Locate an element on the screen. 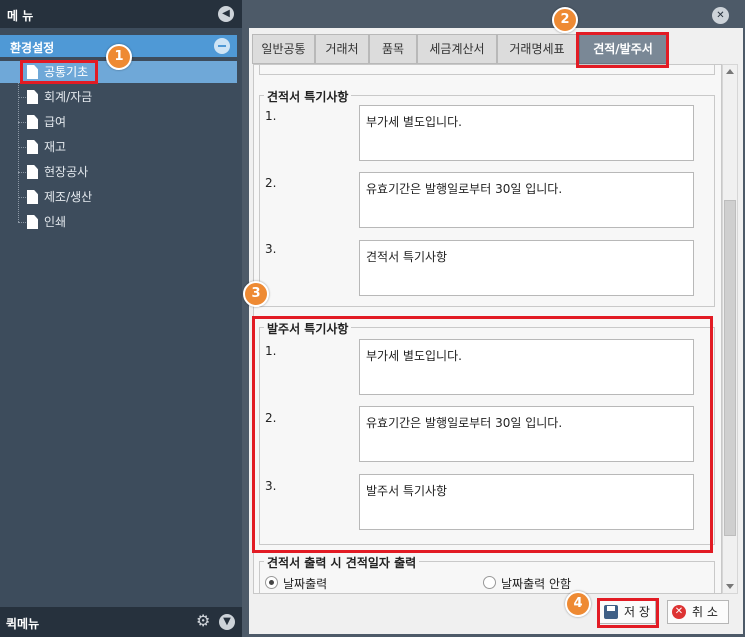 This screenshot has width=745, height=637. sidebar-item-label: 재고 is located at coordinates (55, 147).